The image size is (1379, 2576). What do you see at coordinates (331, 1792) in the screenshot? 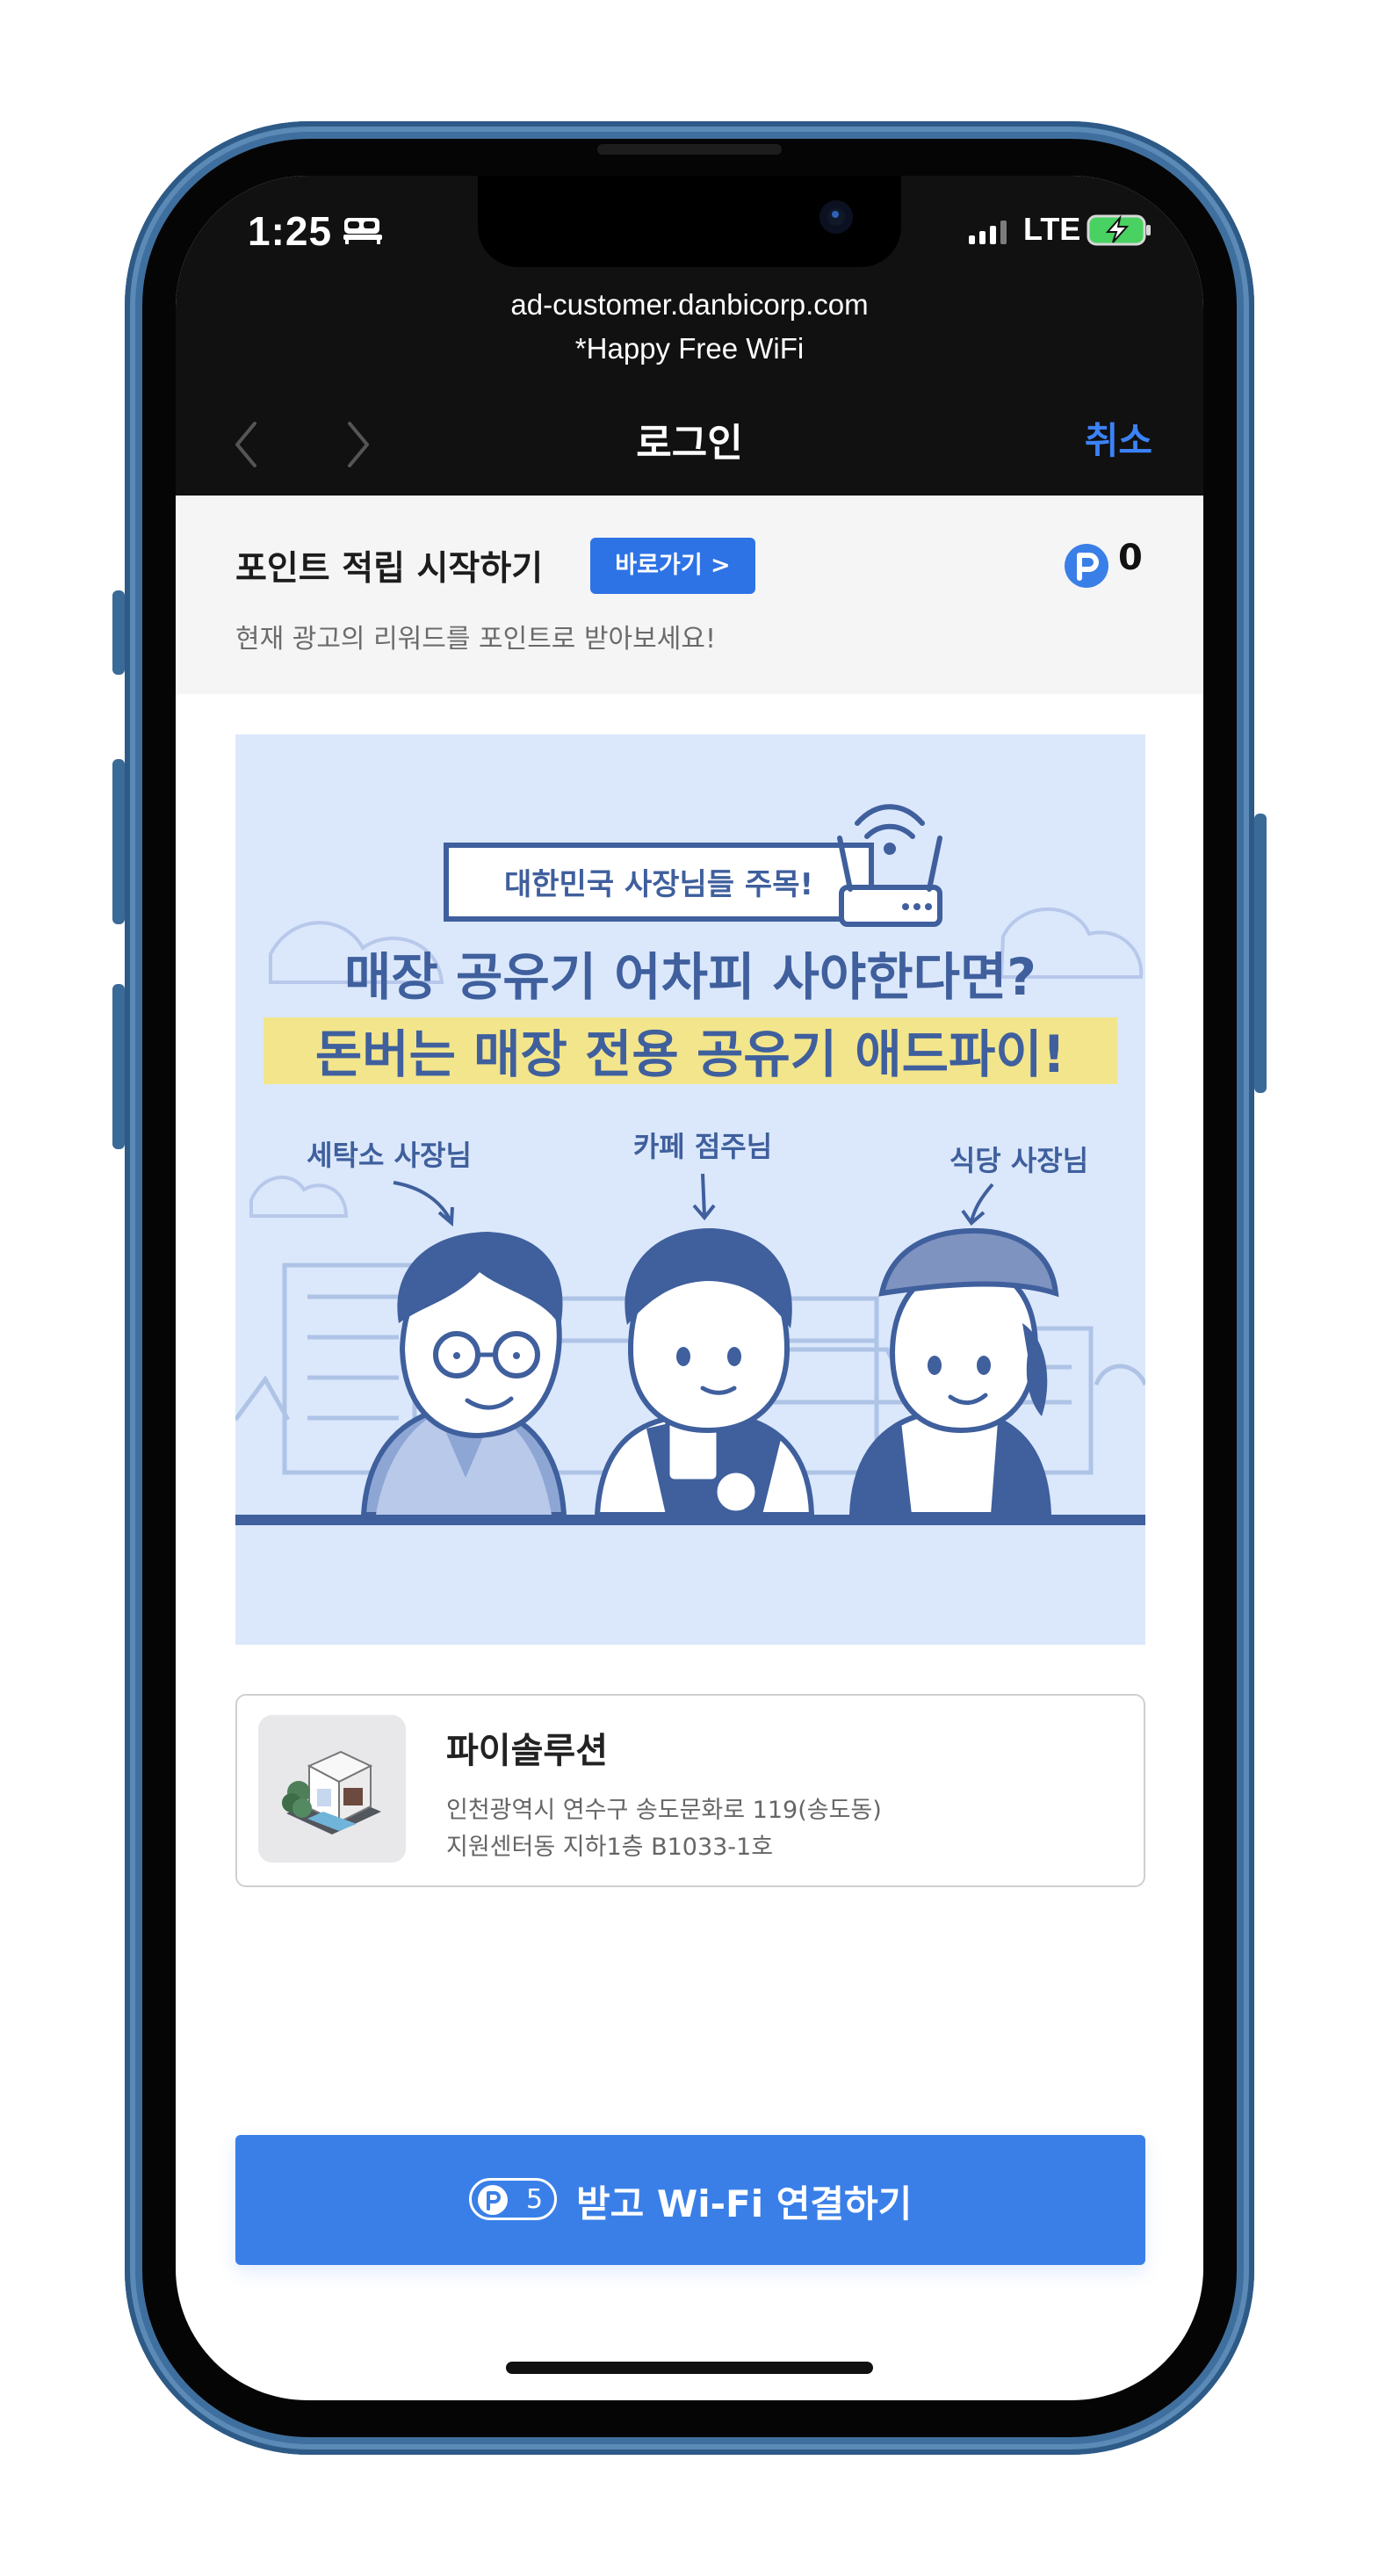
I see `store-building-icon` at bounding box center [331, 1792].